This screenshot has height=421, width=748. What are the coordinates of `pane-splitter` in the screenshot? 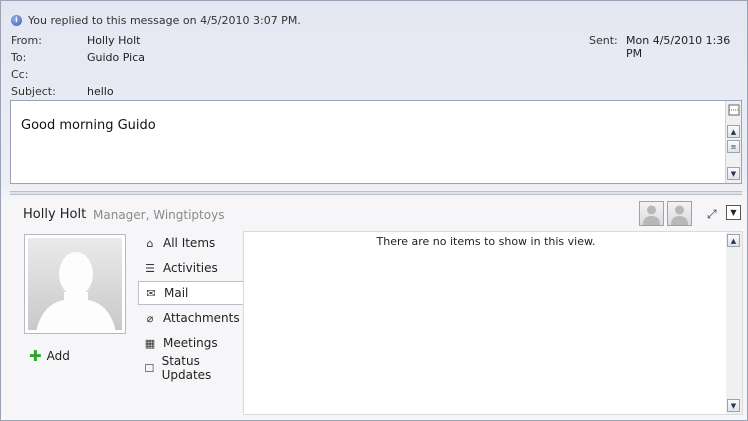 It's located at (376, 193).